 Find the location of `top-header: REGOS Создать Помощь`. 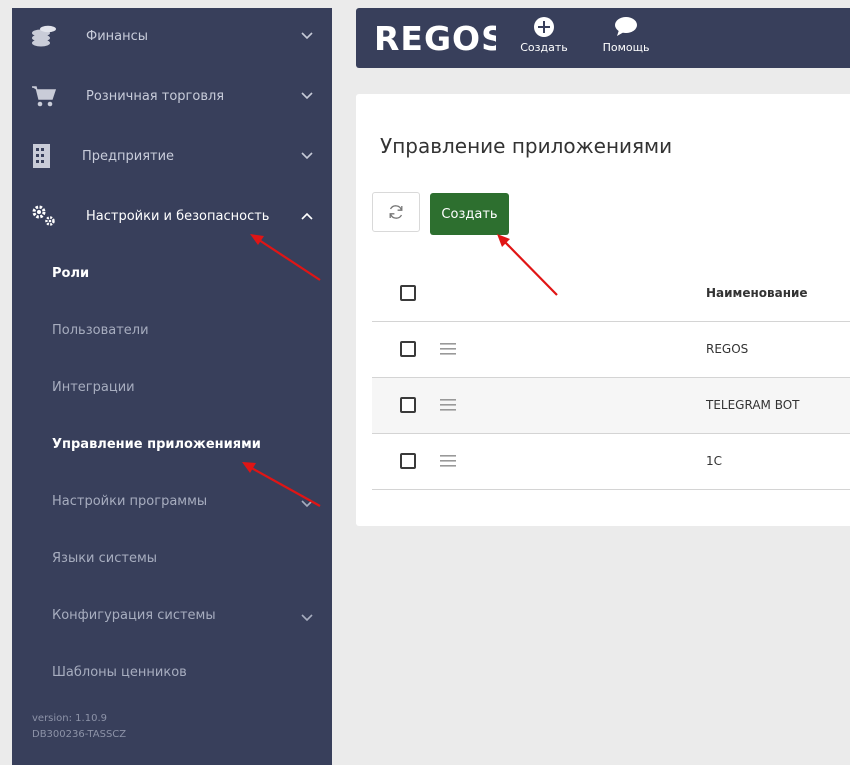

top-header: REGOS Создать Помощь is located at coordinates (603, 38).